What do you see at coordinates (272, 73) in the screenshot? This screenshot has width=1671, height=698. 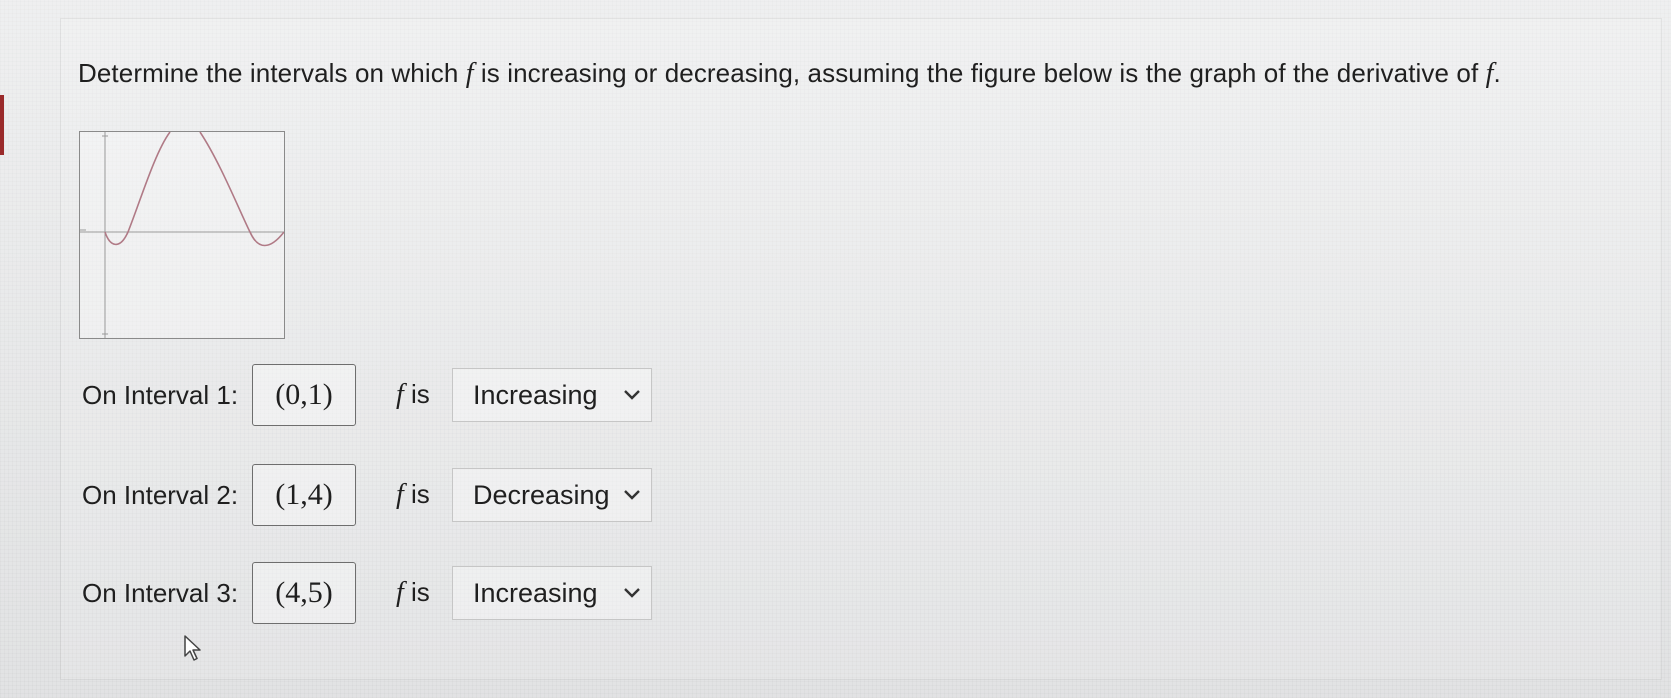 I see `question-prefix: Determine the intervals on which` at bounding box center [272, 73].